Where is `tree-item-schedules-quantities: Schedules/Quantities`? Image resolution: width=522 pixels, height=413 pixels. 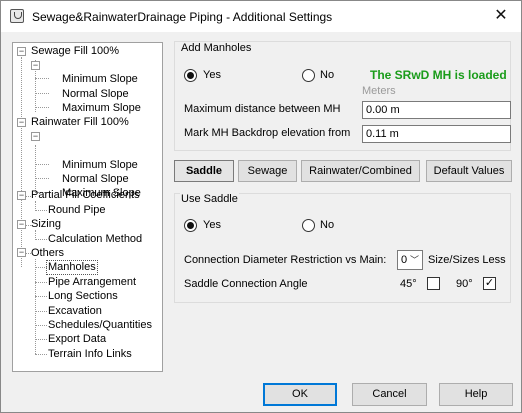 tree-item-schedules-quantities: Schedules/Quantities is located at coordinates (100, 325).